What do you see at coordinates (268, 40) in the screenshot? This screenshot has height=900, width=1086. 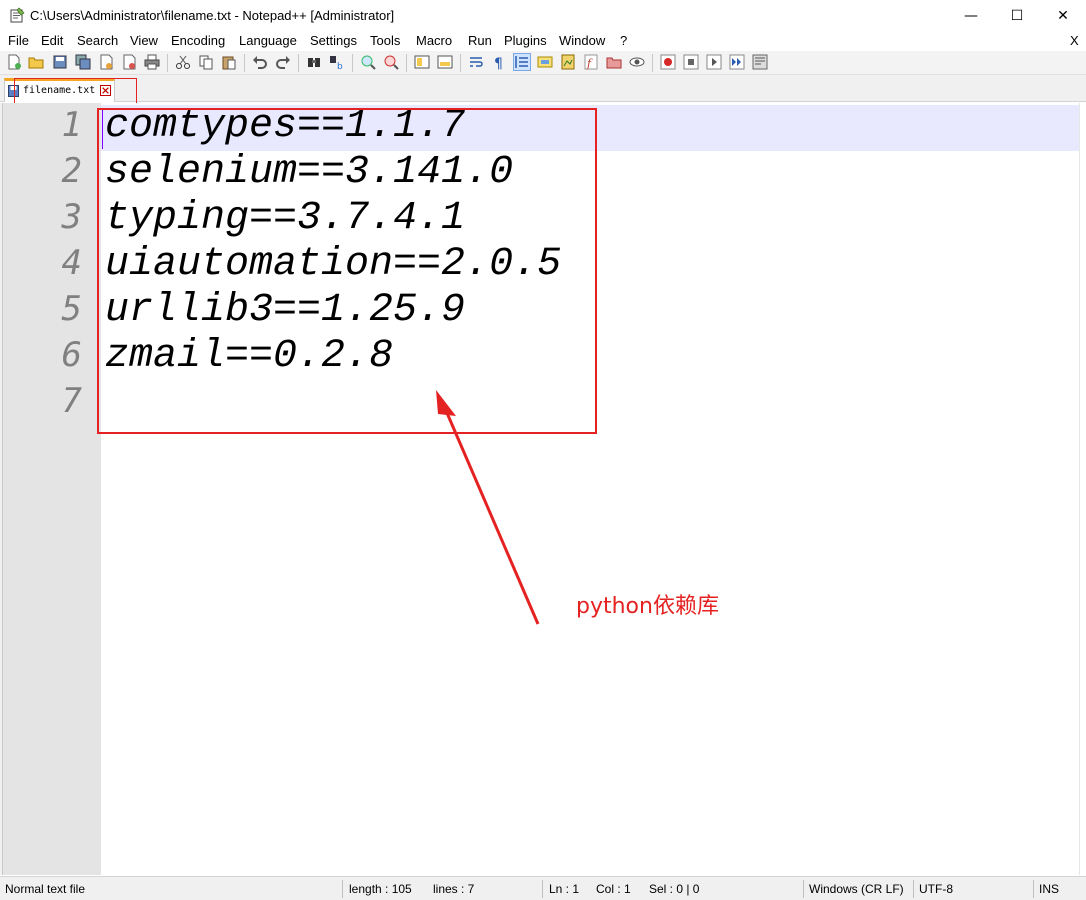 I see `menu-language: Language` at bounding box center [268, 40].